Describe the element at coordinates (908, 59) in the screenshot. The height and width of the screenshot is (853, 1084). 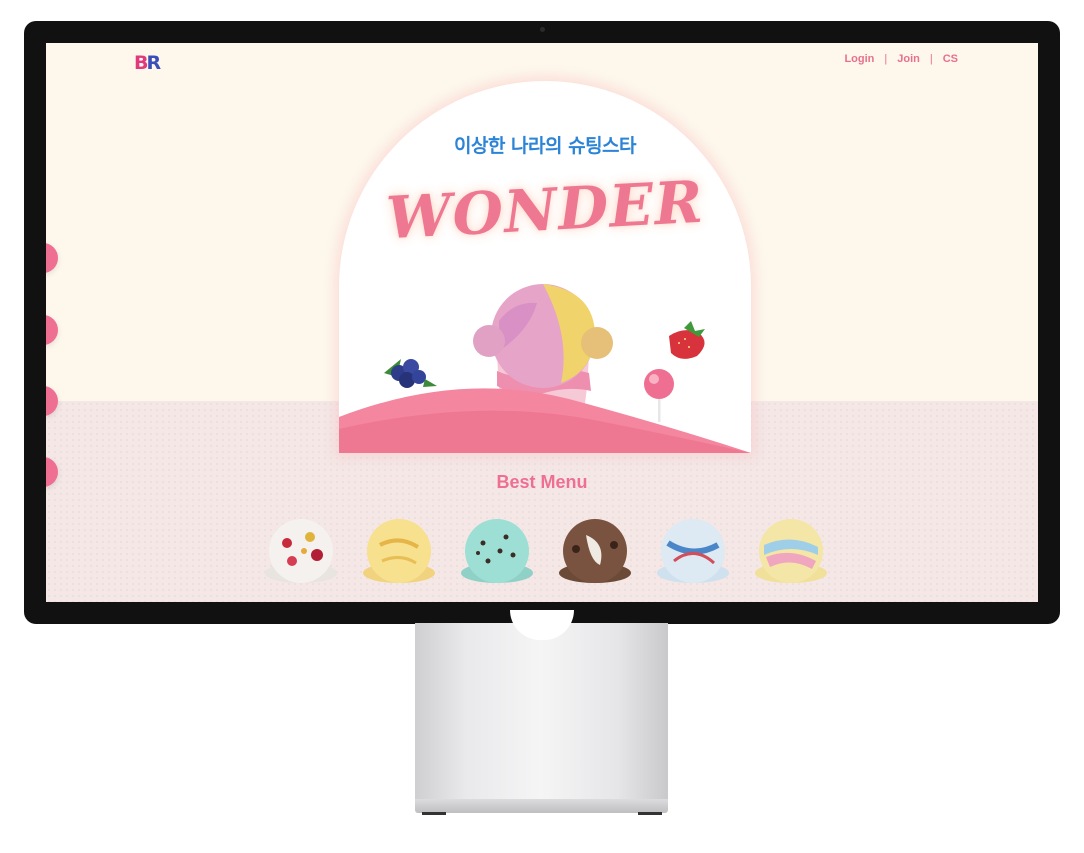
I see `join-link: Join` at that location.